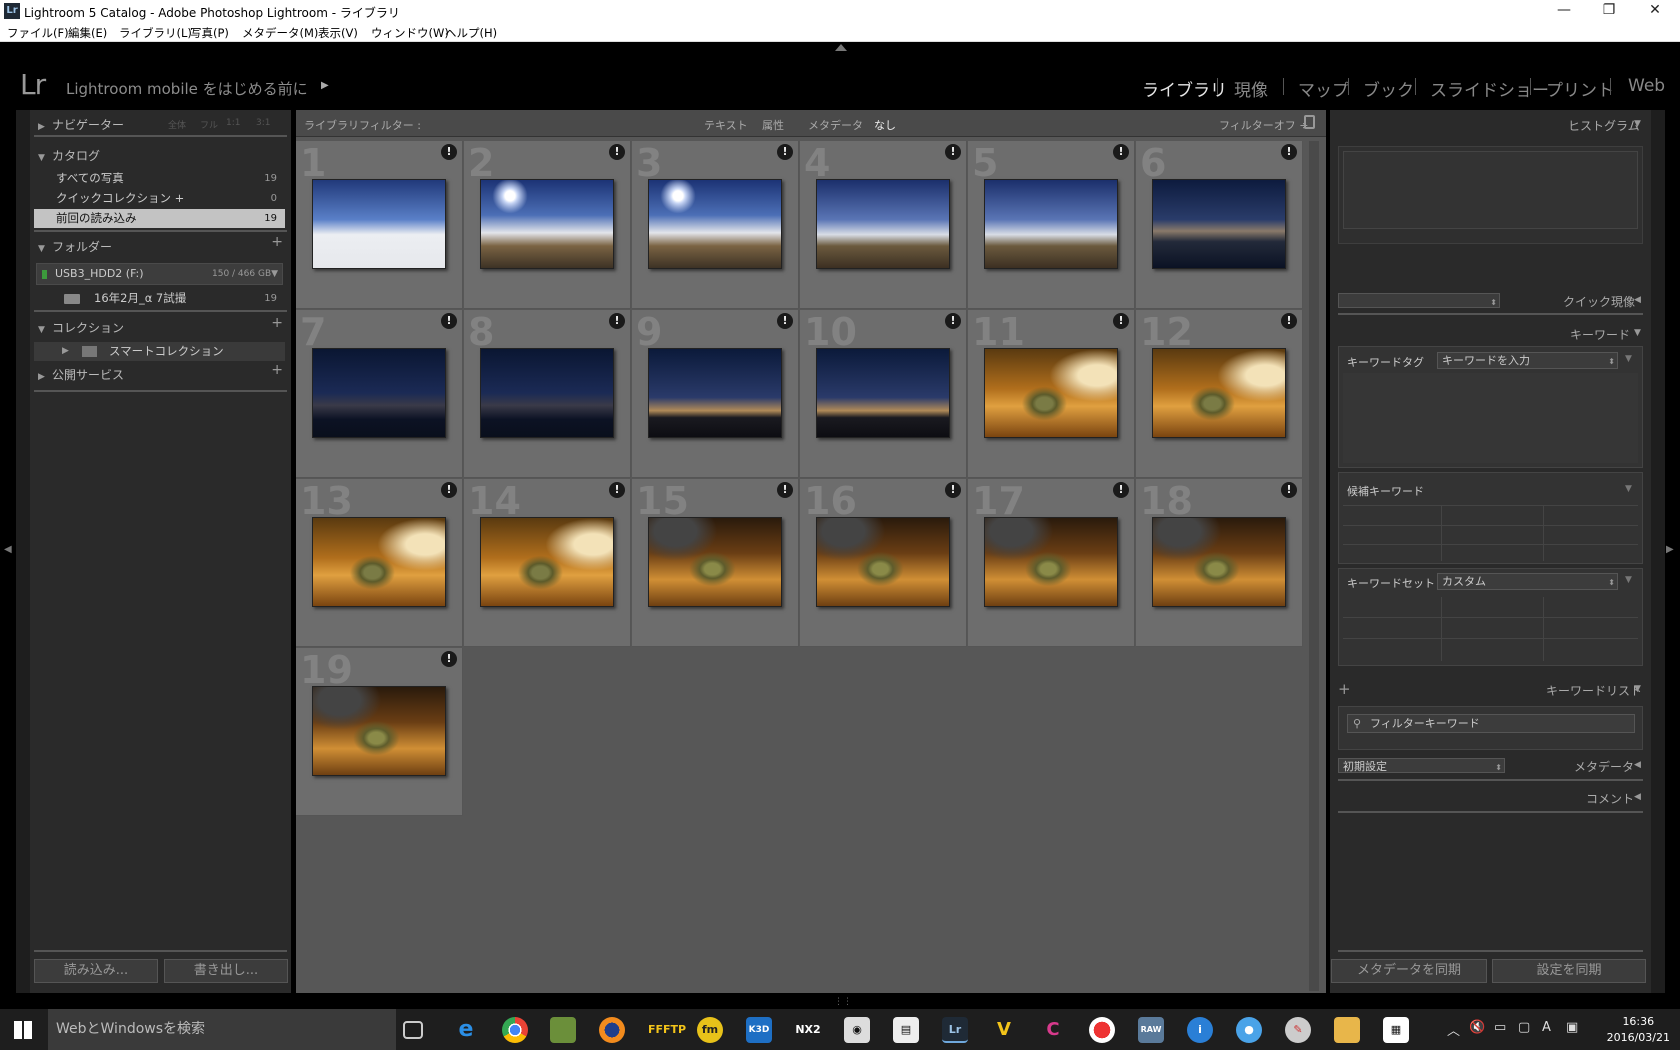 The height and width of the screenshot is (1050, 1680). What do you see at coordinates (81, 327) in the screenshot?
I see `collections-header: ▼ コレクション` at bounding box center [81, 327].